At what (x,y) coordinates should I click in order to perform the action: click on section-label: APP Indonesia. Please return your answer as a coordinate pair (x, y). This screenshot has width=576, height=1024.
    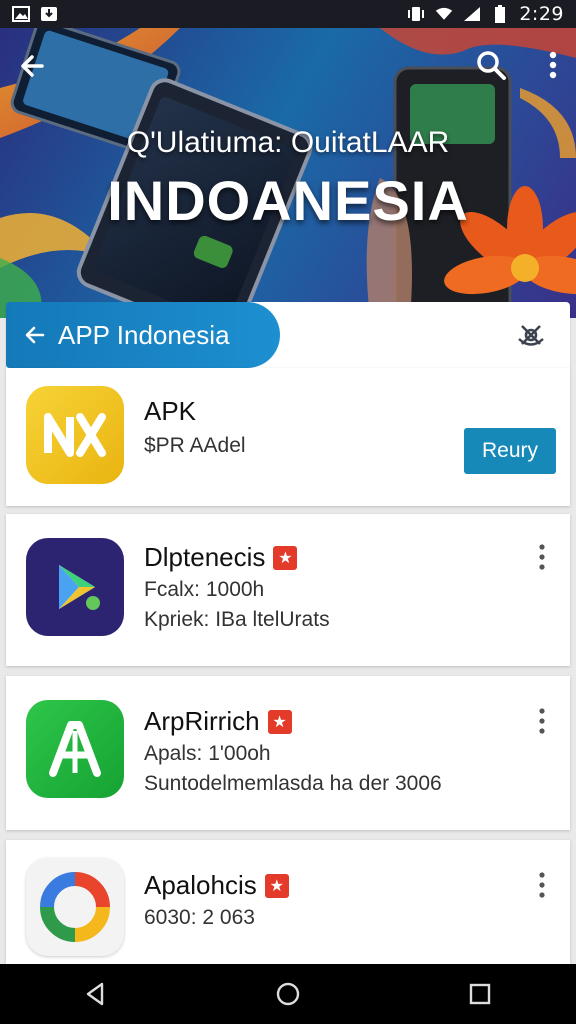
    Looking at the image, I should click on (144, 334).